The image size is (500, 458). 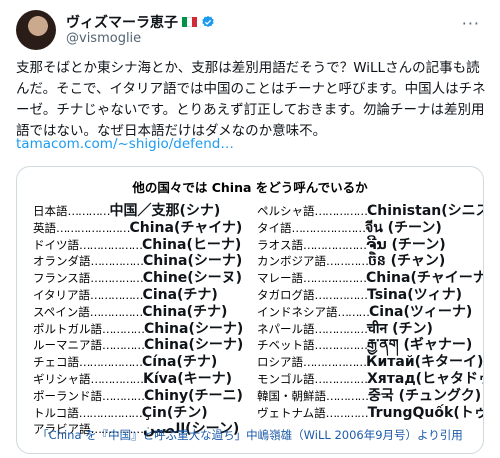 What do you see at coordinates (425, 395) in the screenshot?
I see `language-name: 중국 (チュングク)` at bounding box center [425, 395].